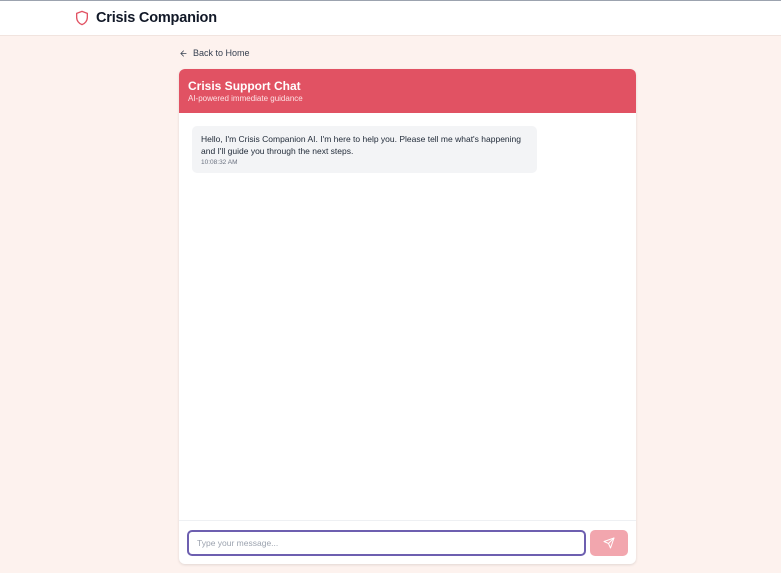 The width and height of the screenshot is (781, 573). What do you see at coordinates (82, 18) in the screenshot?
I see `shield-icon` at bounding box center [82, 18].